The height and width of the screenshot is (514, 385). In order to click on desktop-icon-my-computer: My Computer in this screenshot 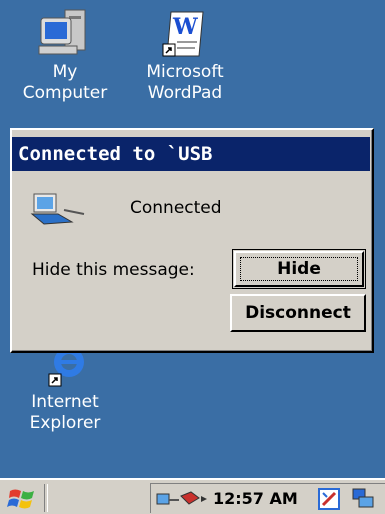, I will do `click(65, 56)`.